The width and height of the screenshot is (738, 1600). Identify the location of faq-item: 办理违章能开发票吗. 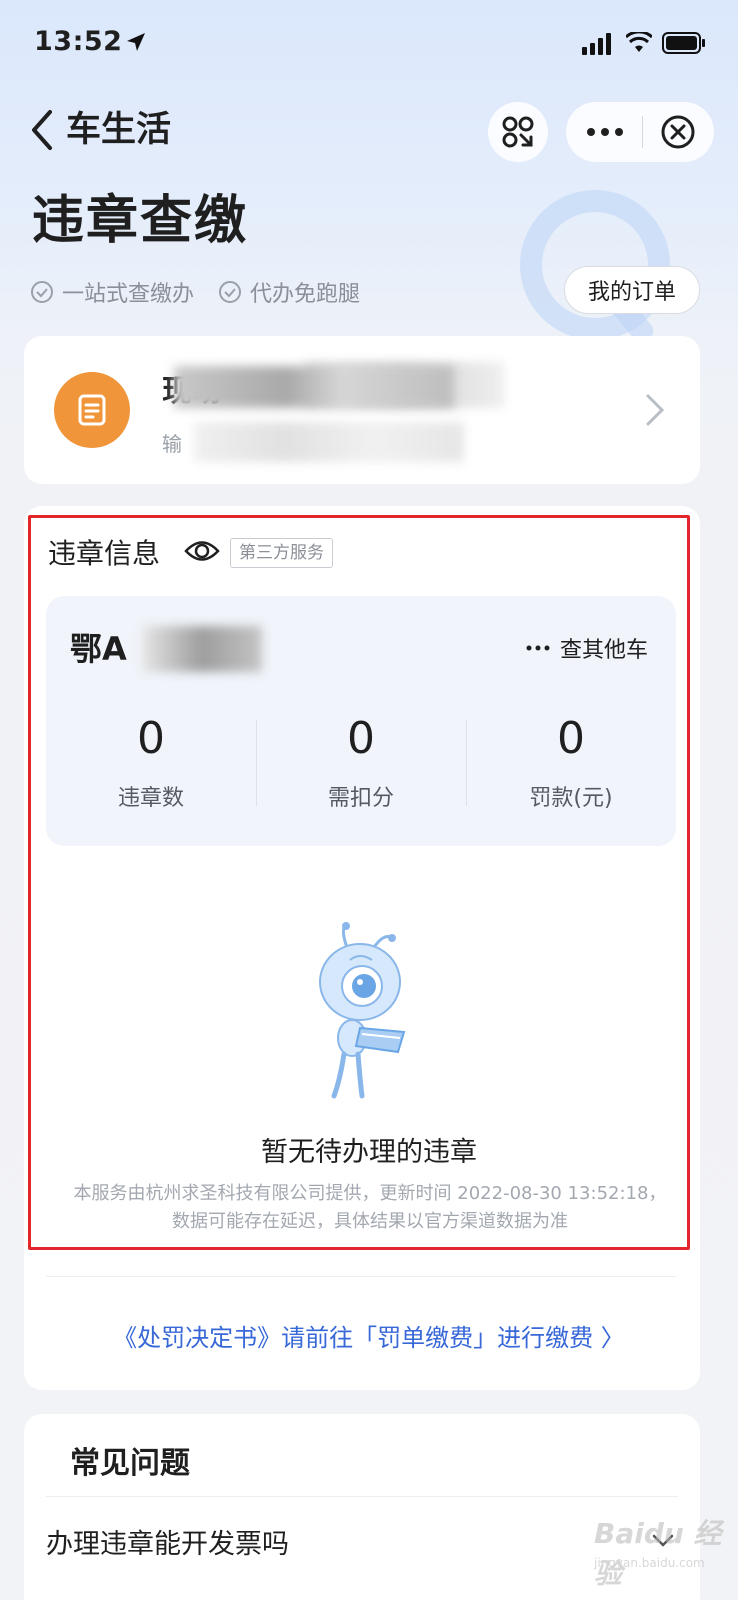
(167, 1541).